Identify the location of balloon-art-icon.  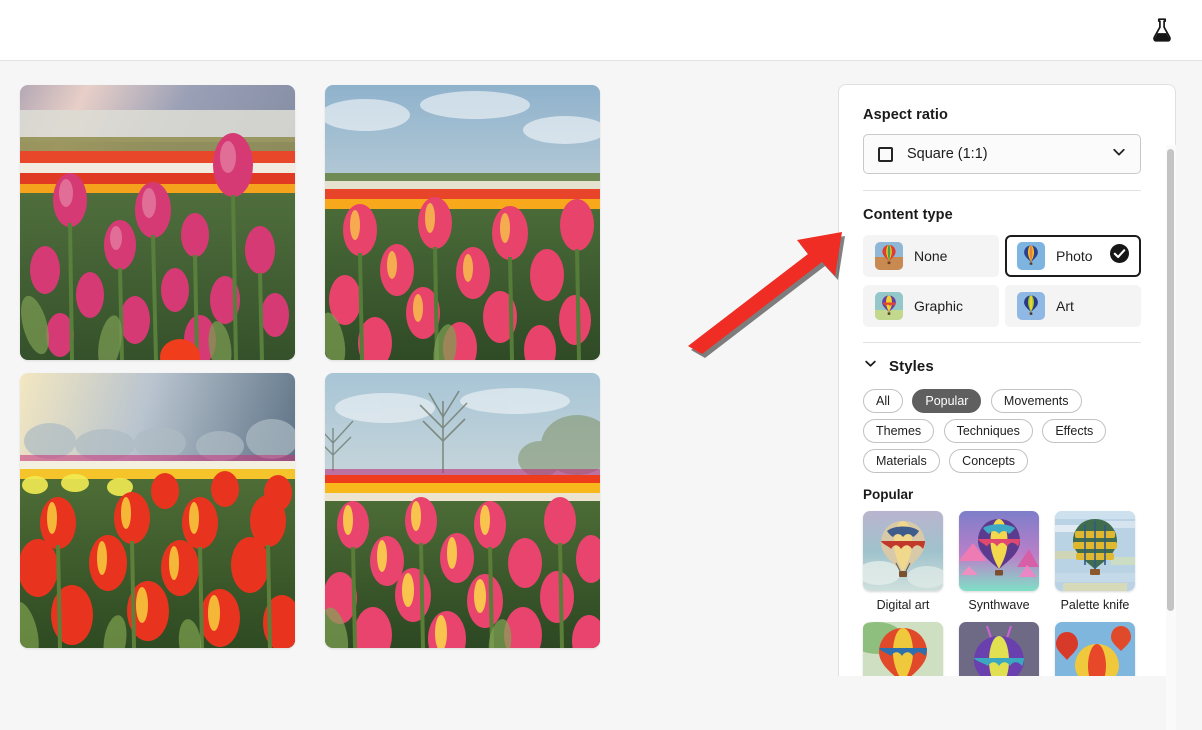
(1031, 306).